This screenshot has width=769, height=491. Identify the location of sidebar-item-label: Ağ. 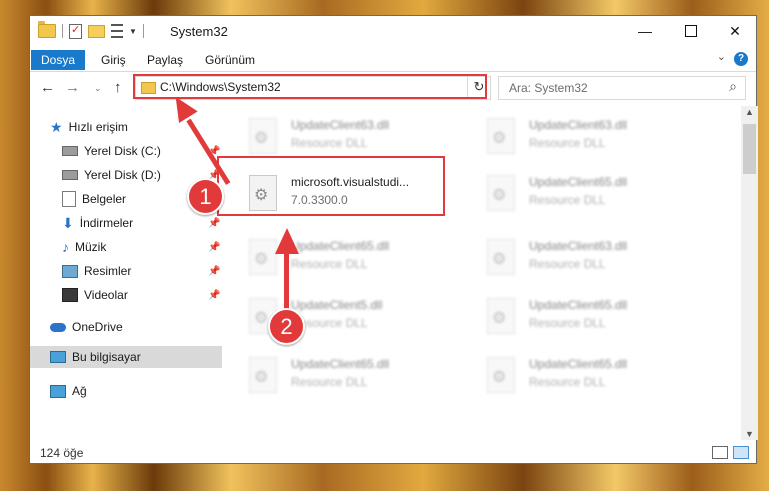
(79, 391).